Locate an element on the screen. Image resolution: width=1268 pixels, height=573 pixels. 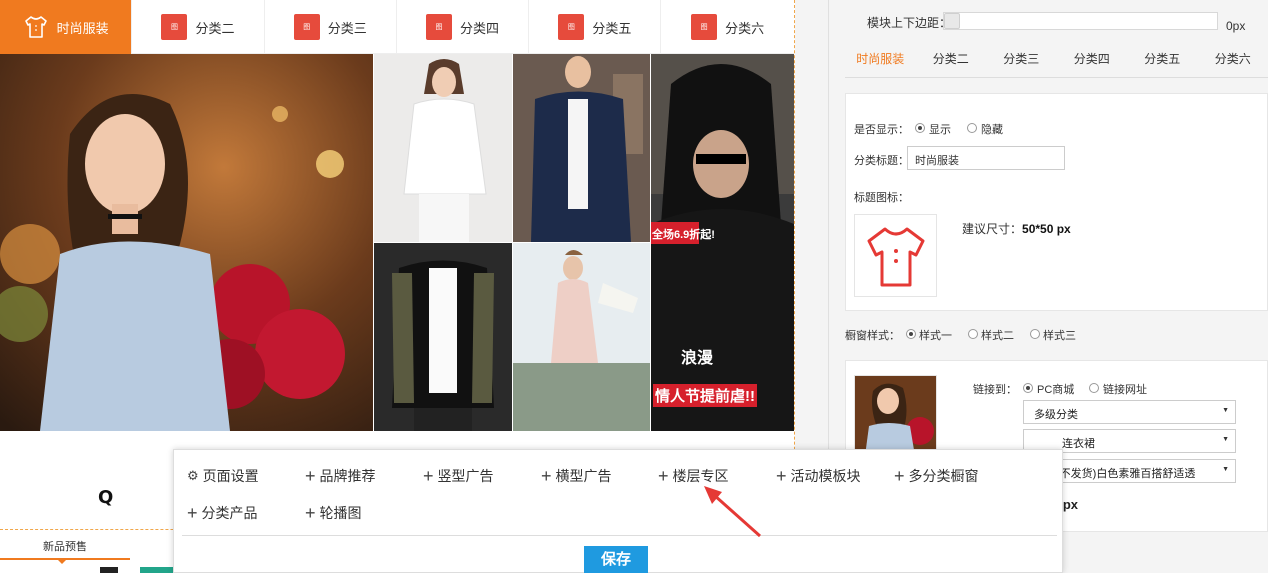
page-settings-button: ⚙ 页面设置 is located at coordinates (223, 476).